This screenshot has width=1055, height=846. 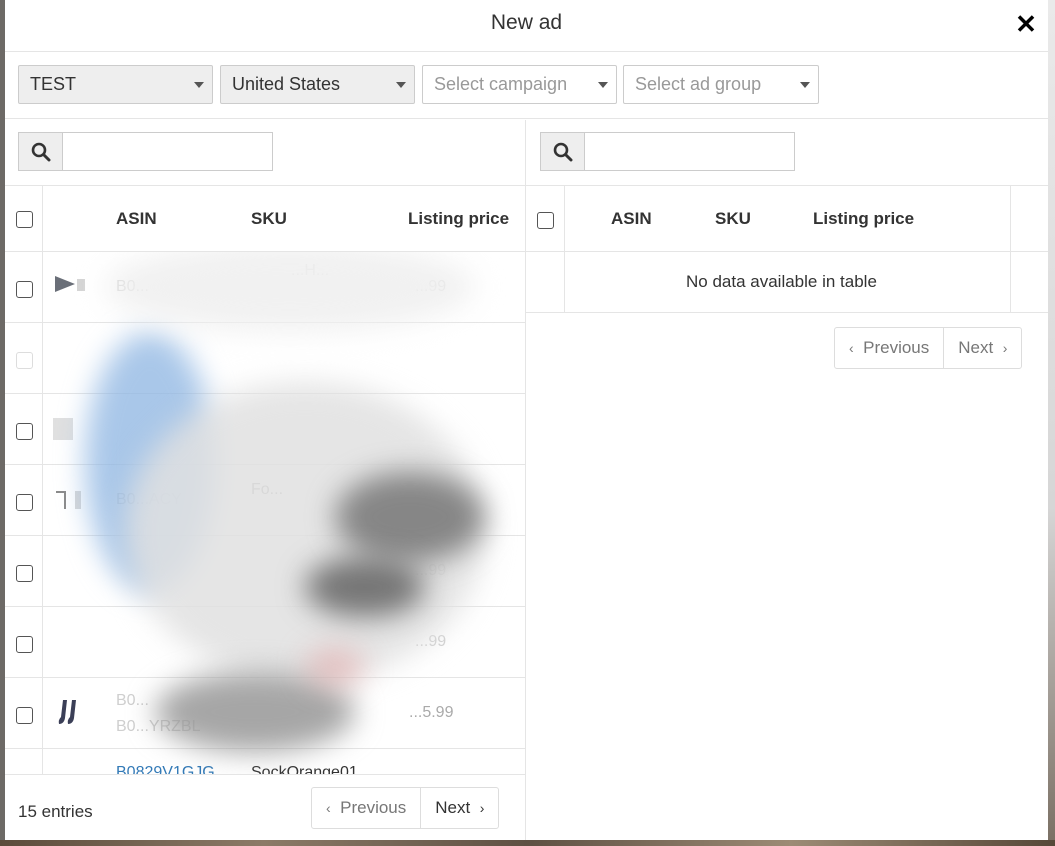 I want to click on entries-count: 15 entries, so click(x=55, y=811).